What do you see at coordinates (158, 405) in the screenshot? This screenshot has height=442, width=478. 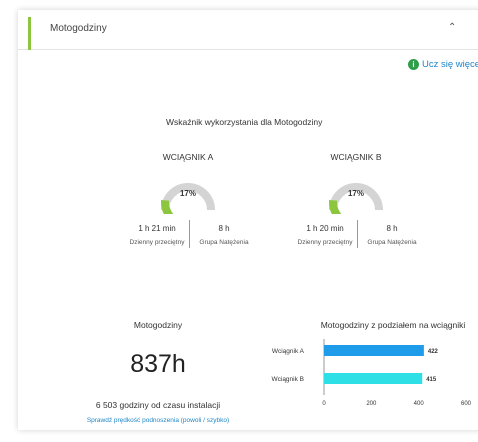 I see `hours-since-install: 6 503 godziny od czasu instalacji` at bounding box center [158, 405].